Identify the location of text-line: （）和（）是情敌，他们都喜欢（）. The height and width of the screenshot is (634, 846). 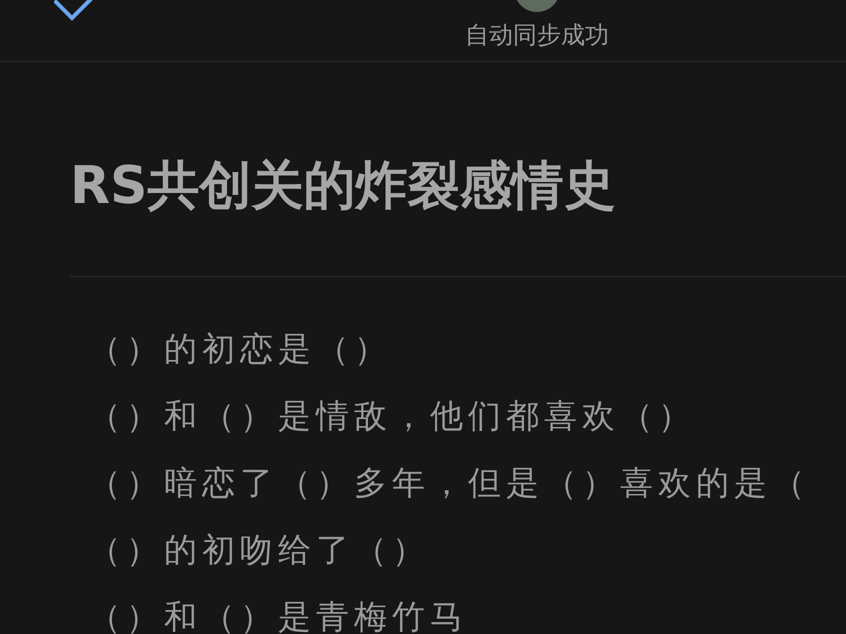
(392, 416).